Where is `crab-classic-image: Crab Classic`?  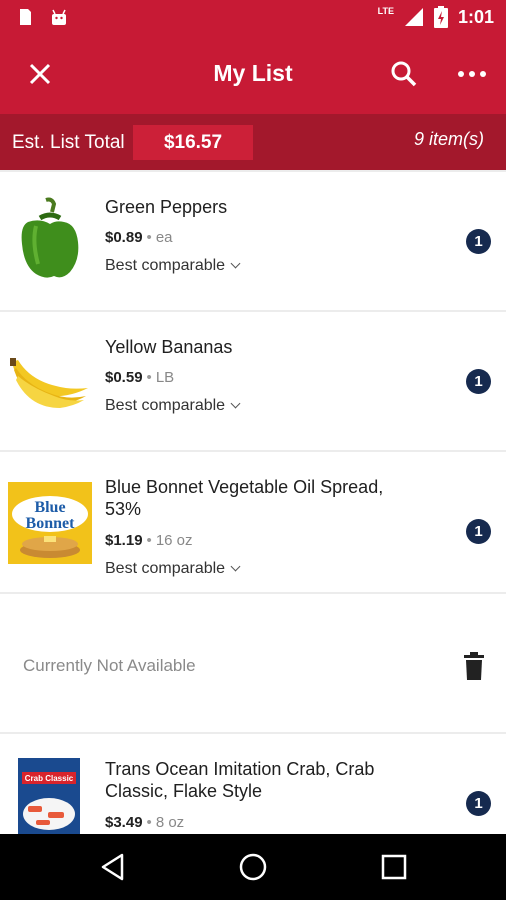 crab-classic-image: Crab Classic is located at coordinates (49, 796).